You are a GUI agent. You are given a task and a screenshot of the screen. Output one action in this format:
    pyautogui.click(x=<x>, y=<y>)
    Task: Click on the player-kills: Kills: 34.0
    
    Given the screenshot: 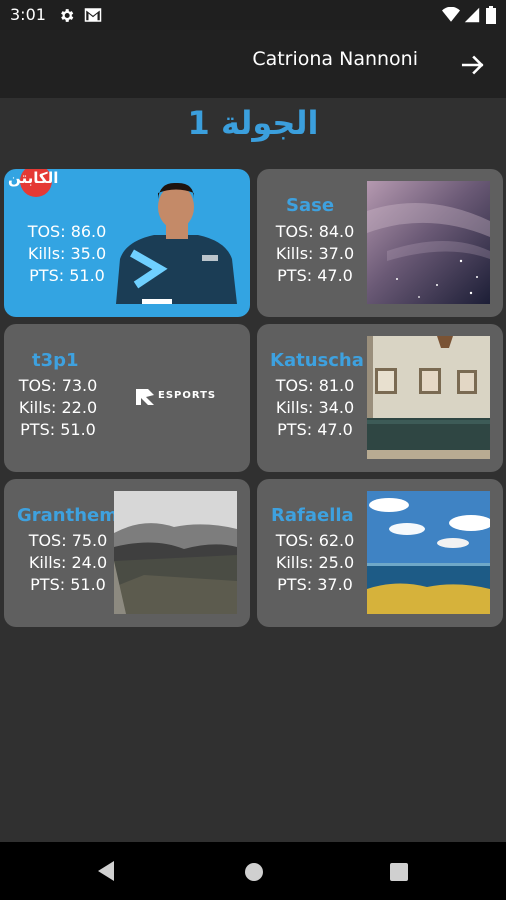 What is the action you would take?
    pyautogui.click(x=315, y=407)
    